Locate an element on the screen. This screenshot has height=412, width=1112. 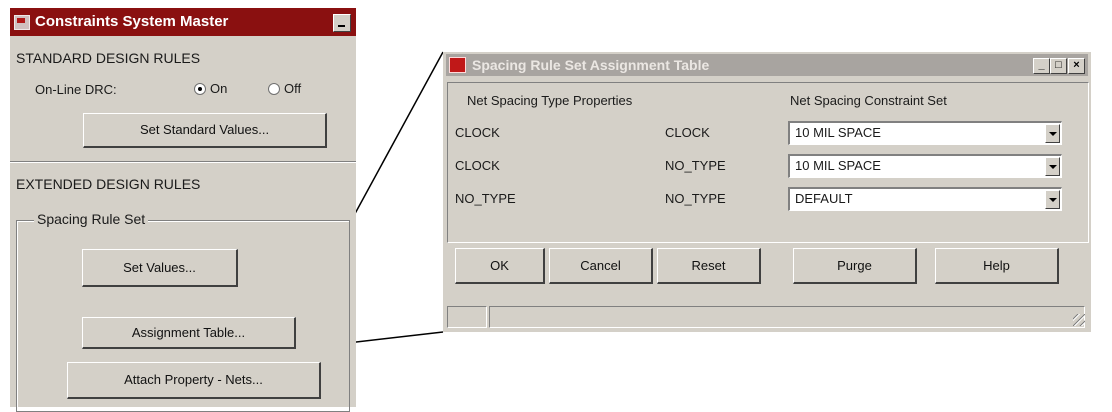
master-title: Constraints System Master is located at coordinates (132, 21).